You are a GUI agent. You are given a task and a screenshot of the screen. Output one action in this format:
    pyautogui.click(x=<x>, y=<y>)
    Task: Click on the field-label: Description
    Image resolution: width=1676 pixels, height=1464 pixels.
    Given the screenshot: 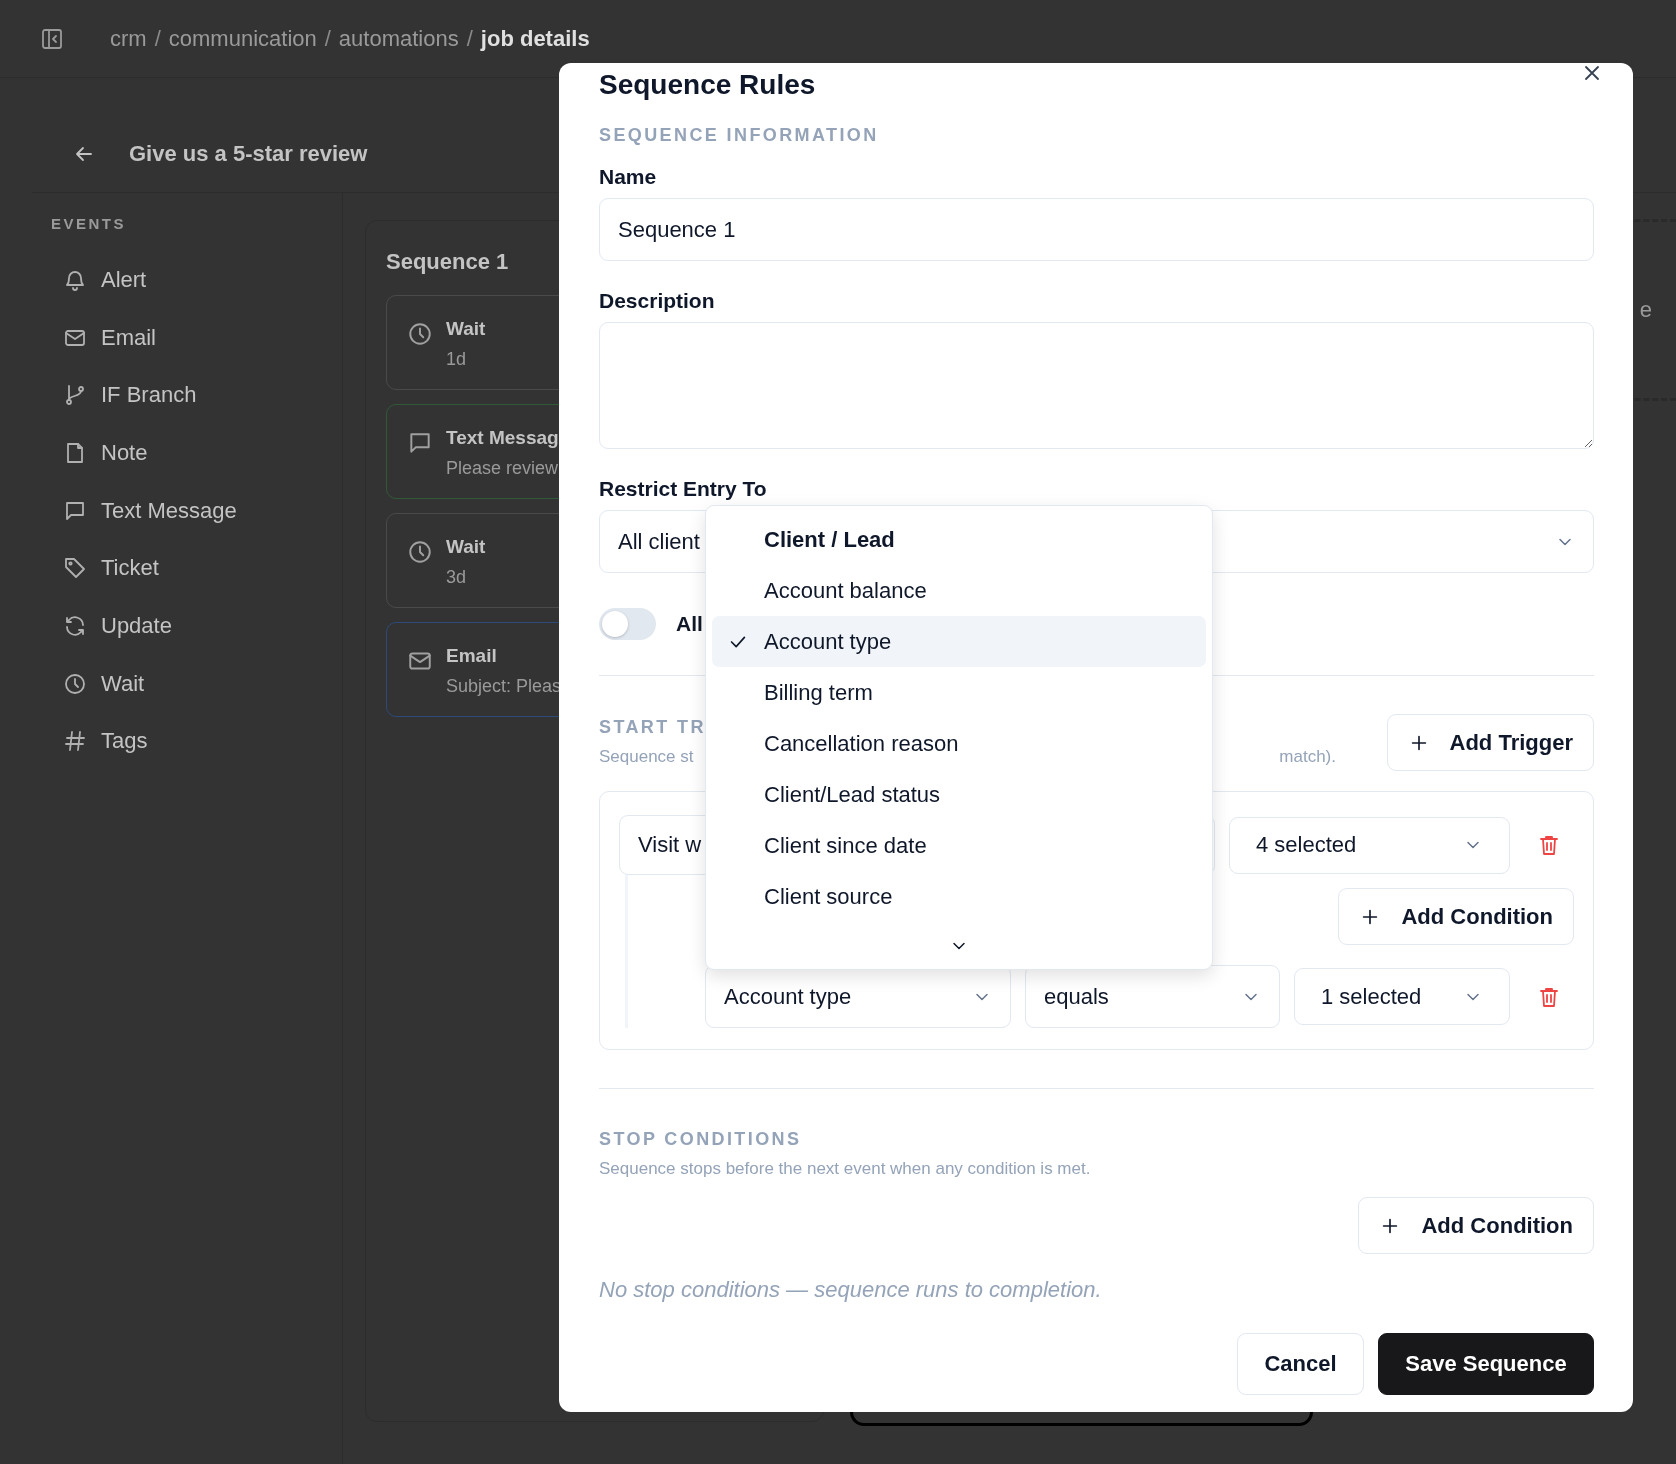 What is the action you would take?
    pyautogui.click(x=657, y=301)
    